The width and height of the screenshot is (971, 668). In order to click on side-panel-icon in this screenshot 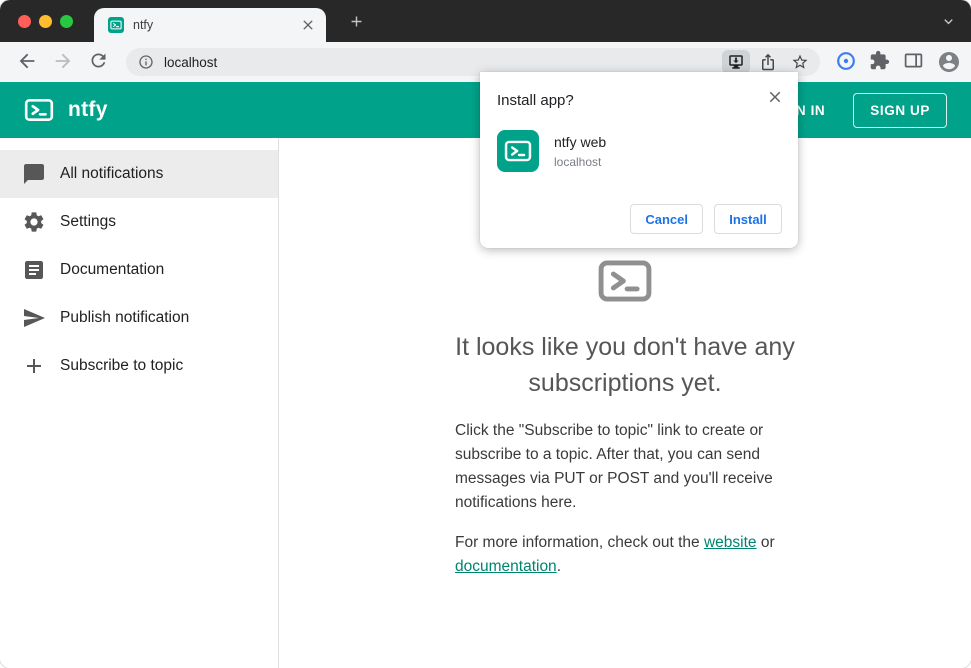, I will do `click(915, 62)`.